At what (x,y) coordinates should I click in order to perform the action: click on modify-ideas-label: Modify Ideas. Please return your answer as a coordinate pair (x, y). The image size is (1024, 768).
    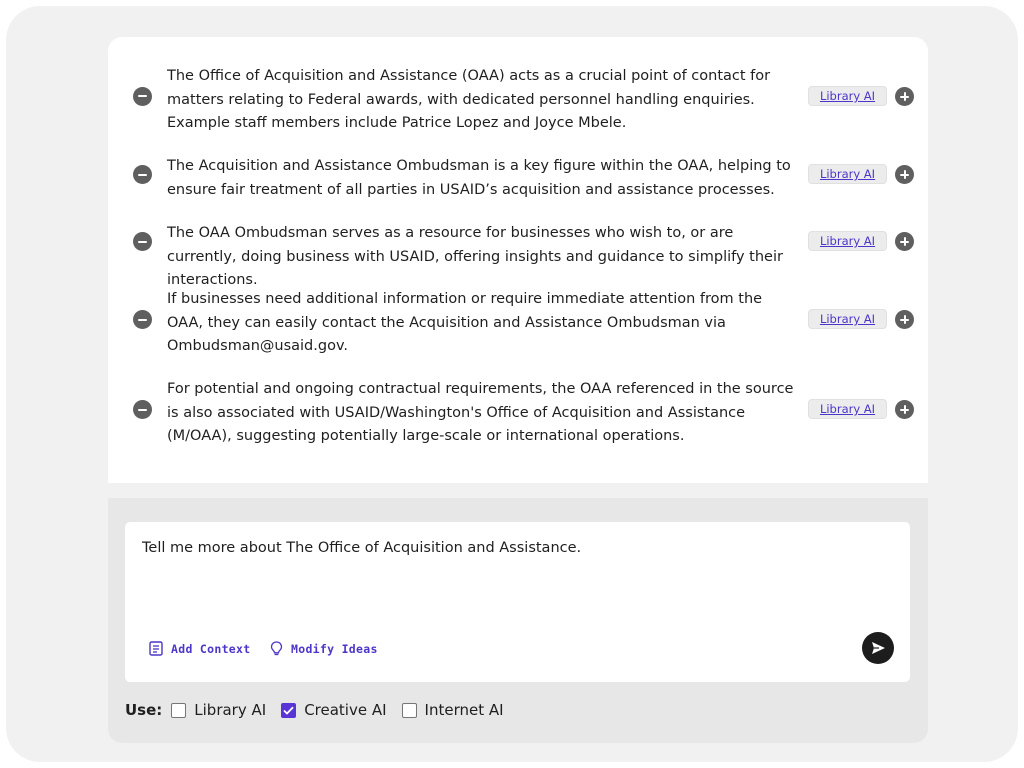
    Looking at the image, I should click on (334, 649).